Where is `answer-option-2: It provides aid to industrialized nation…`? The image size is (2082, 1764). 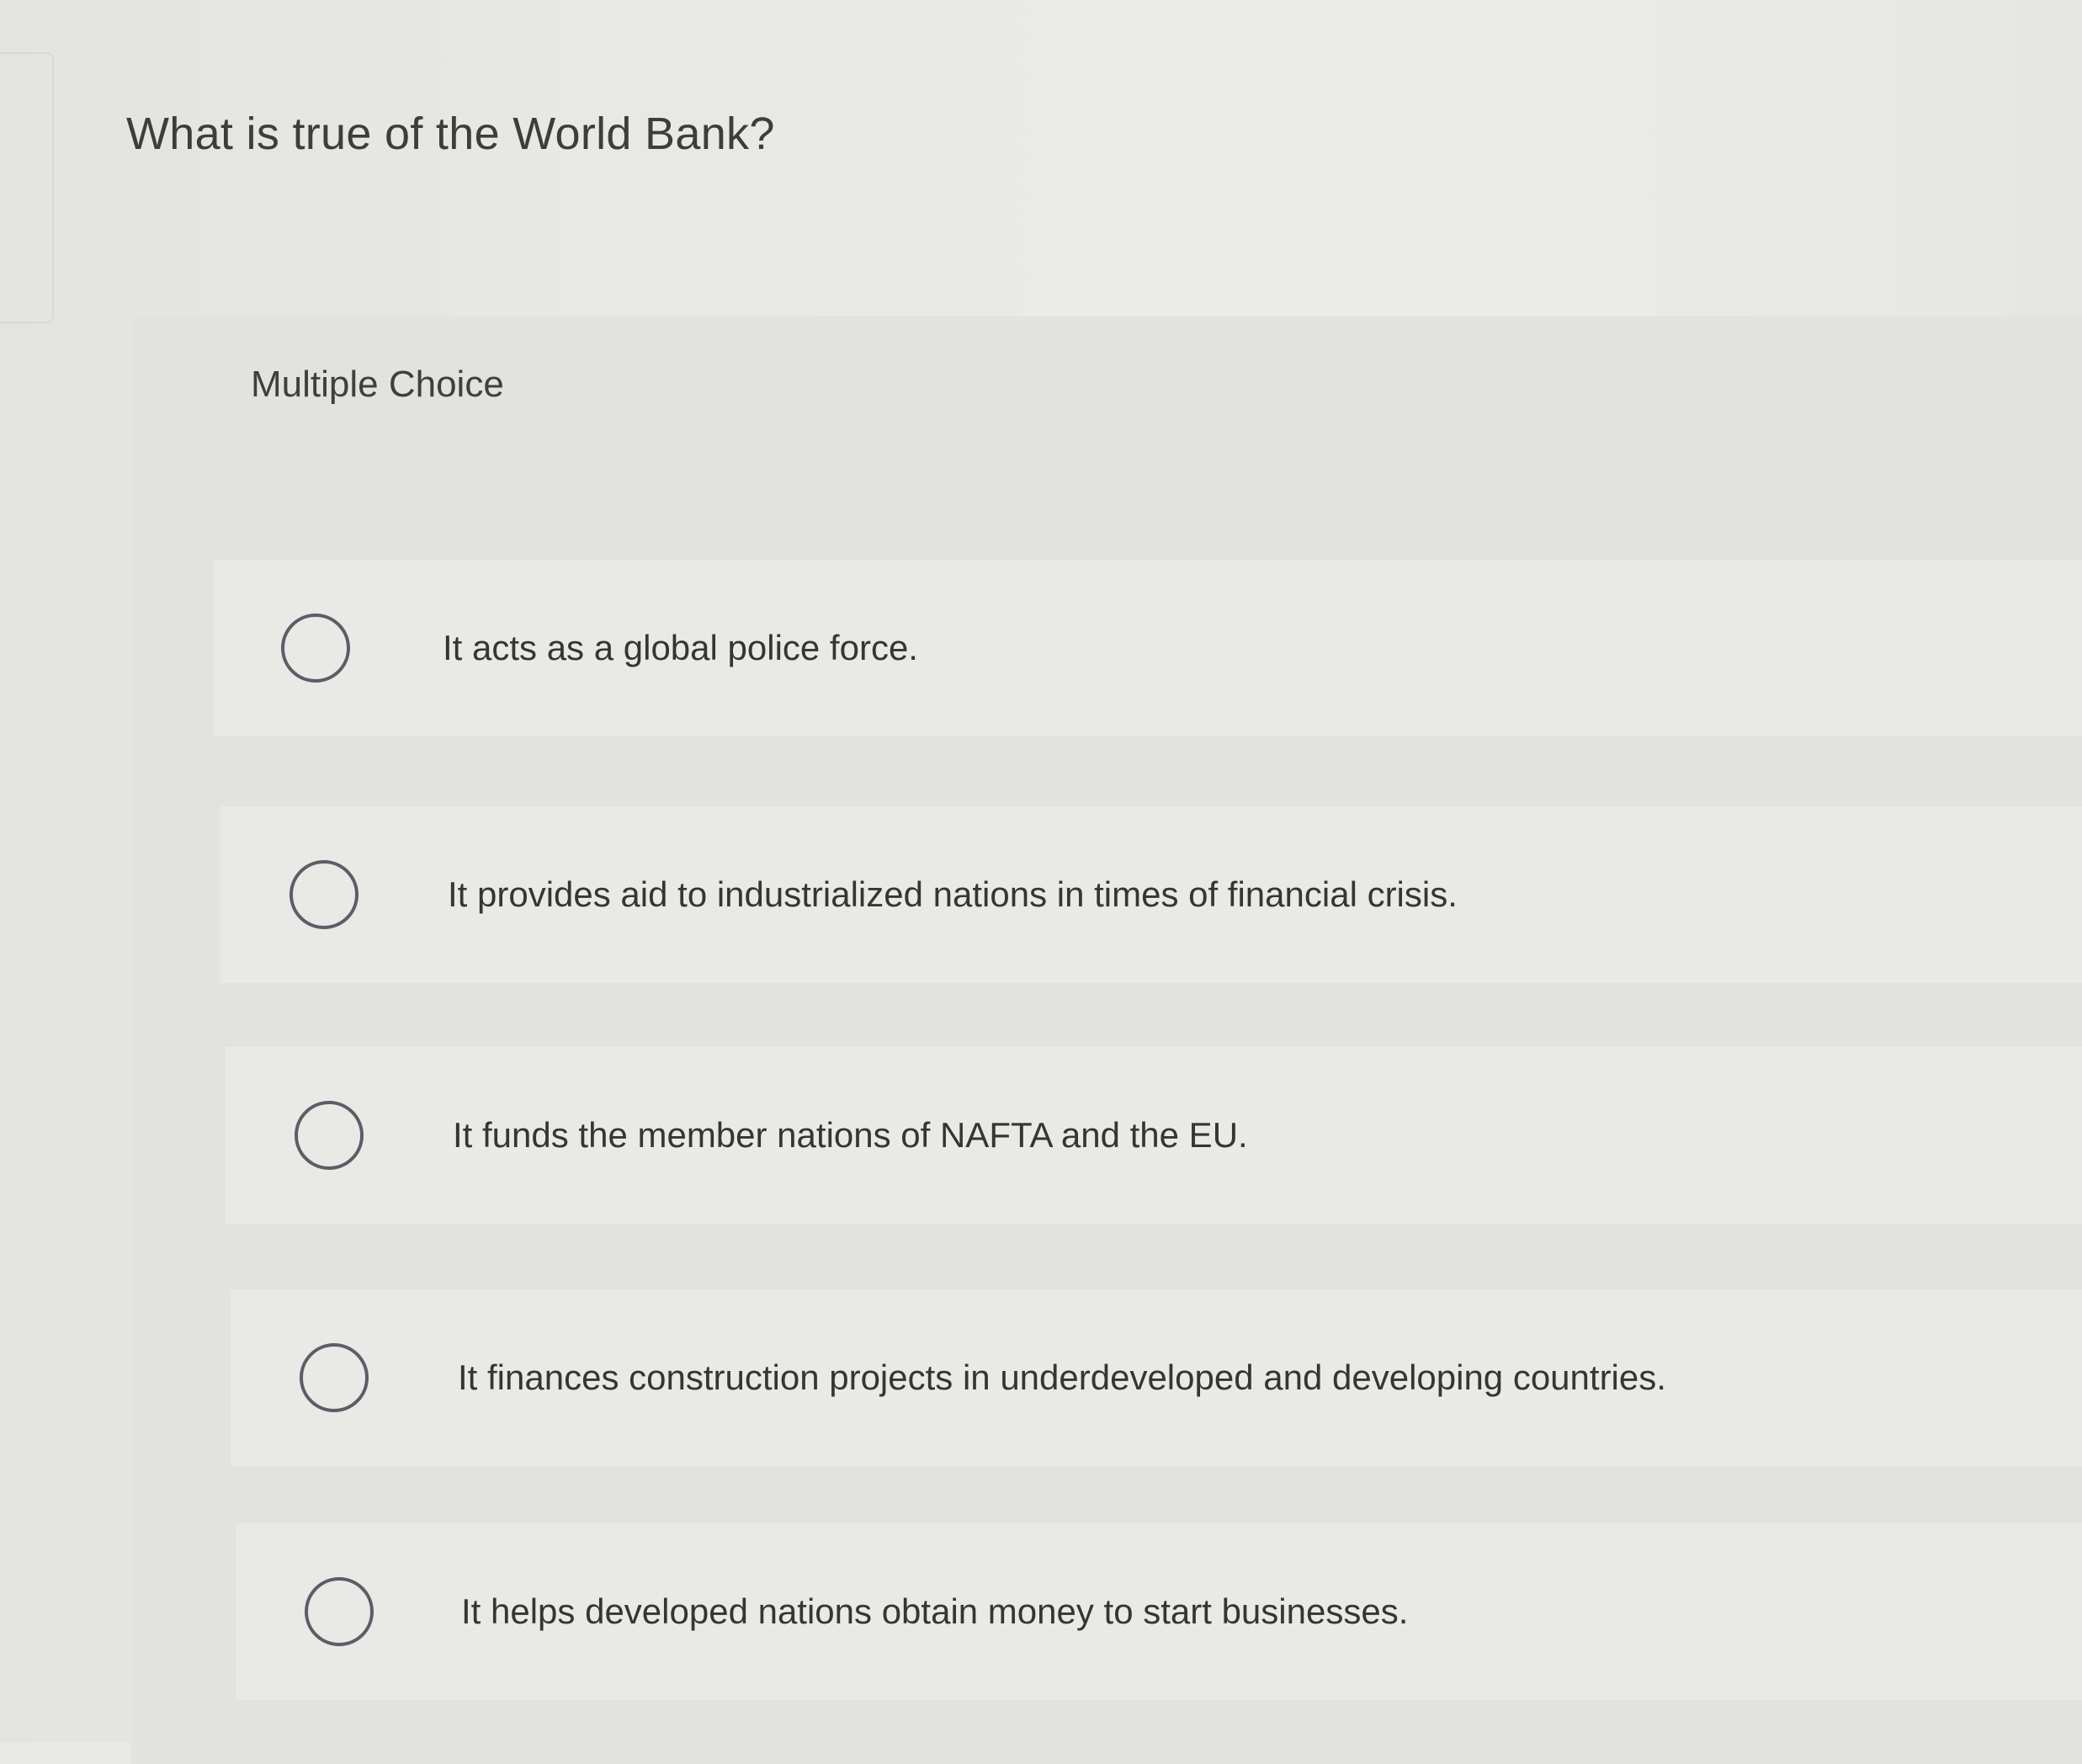
answer-option-2: It provides aid to industrialized nation… is located at coordinates (1151, 895).